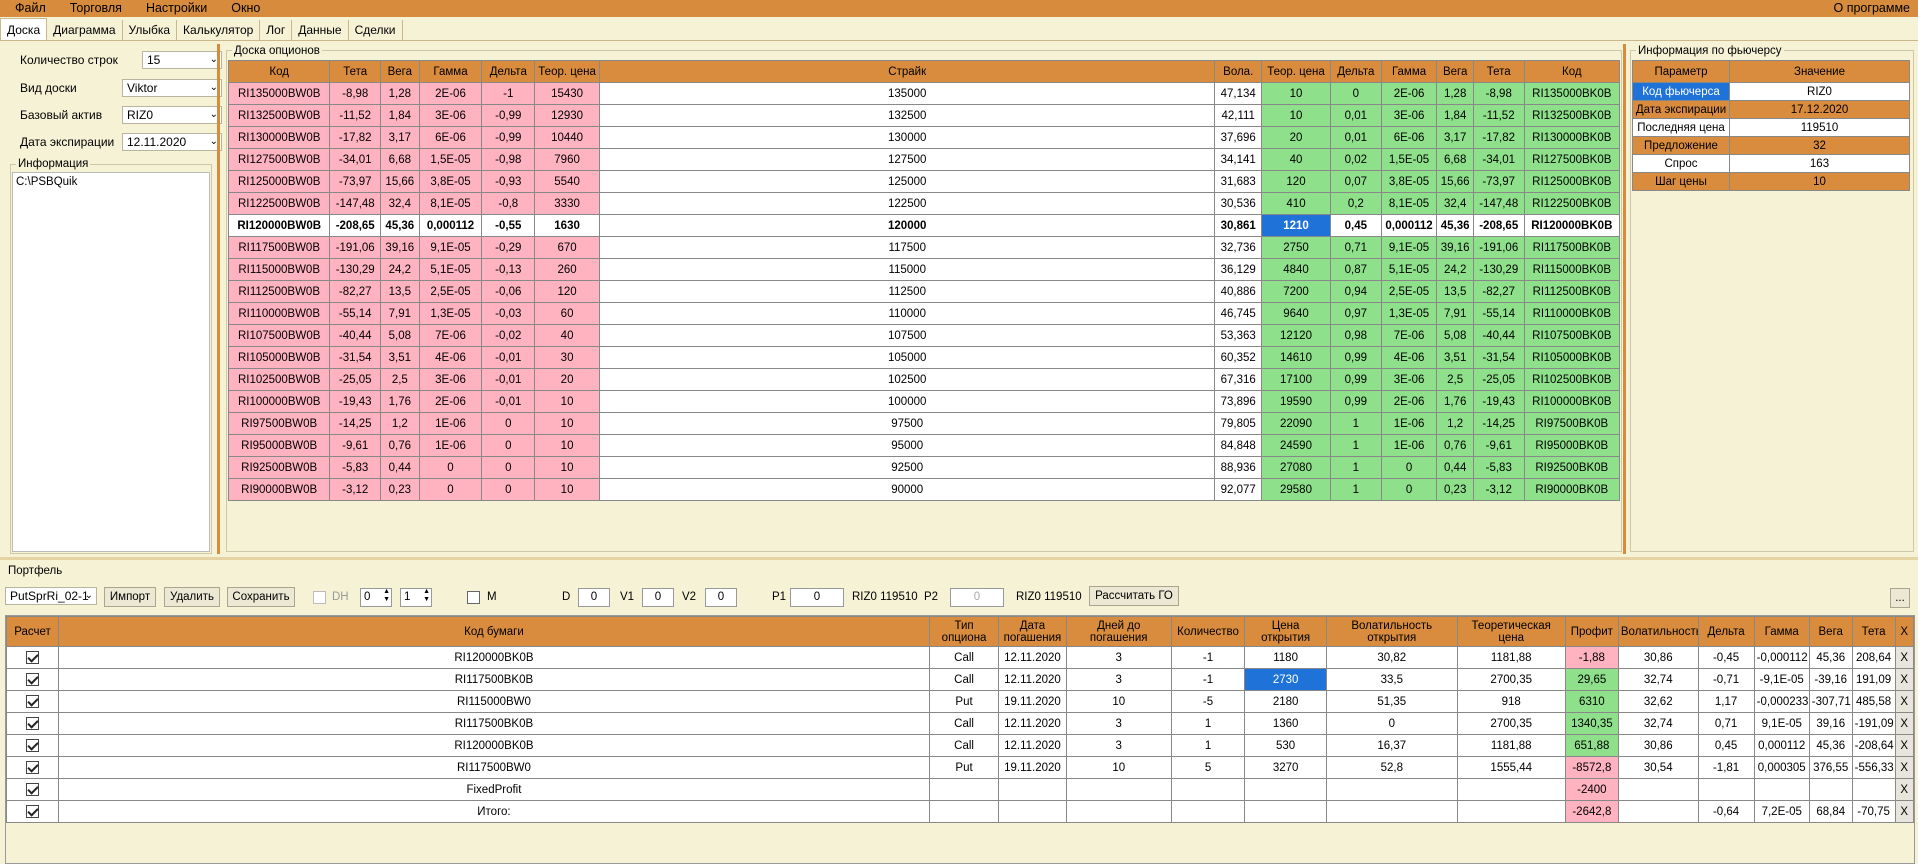 This screenshot has width=1918, height=864. What do you see at coordinates (279, 181) in the screenshot?
I see `board-cell: RI125000BW0B` at bounding box center [279, 181].